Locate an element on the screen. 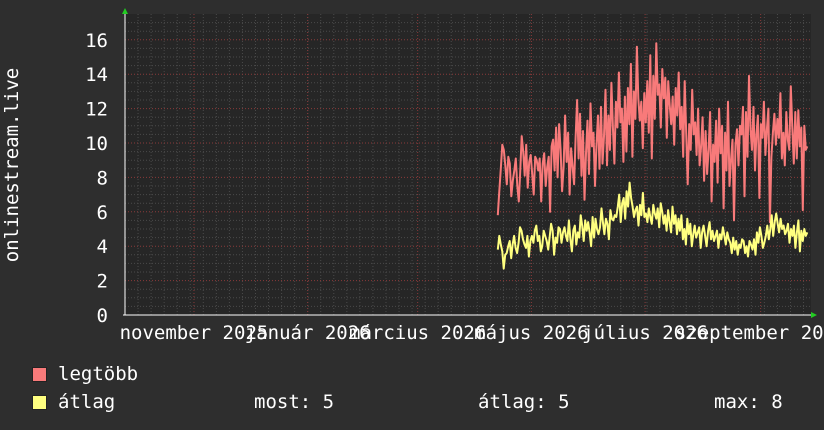  stat-max: max: 8 is located at coordinates (748, 402).